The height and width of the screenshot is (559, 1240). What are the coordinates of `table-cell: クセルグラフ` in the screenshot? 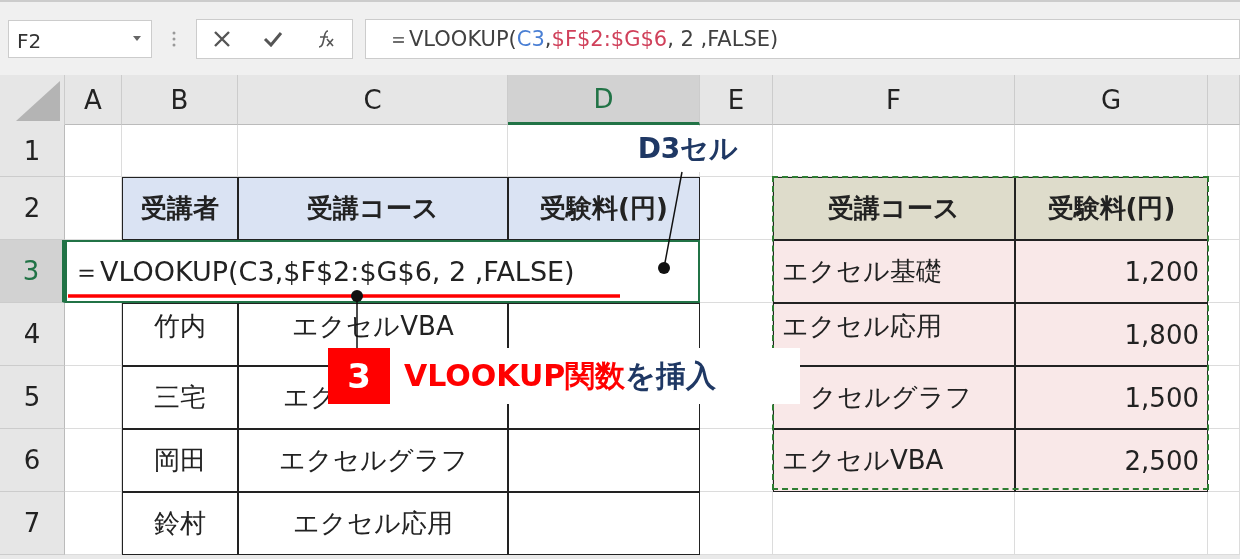 It's located at (894, 397).